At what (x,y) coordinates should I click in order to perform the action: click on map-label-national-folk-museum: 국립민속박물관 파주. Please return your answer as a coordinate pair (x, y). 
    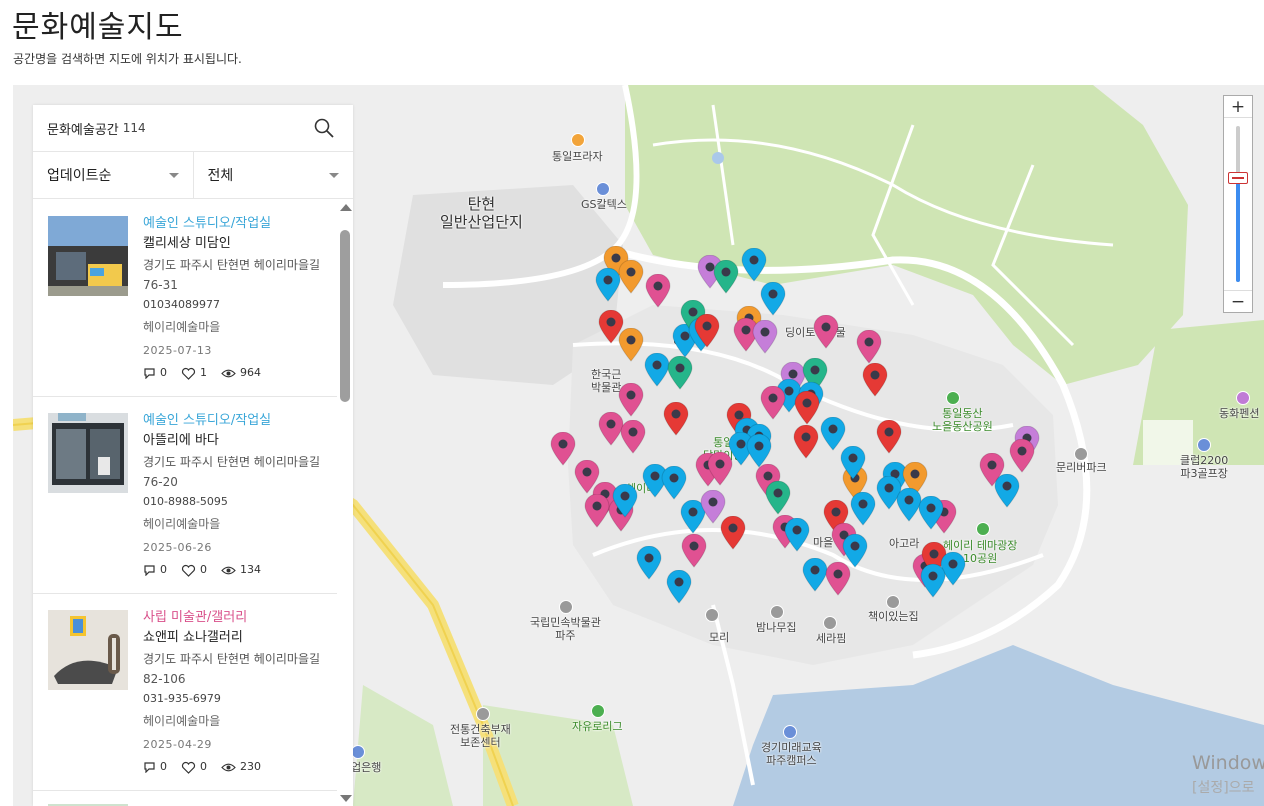
    Looking at the image, I should click on (565, 629).